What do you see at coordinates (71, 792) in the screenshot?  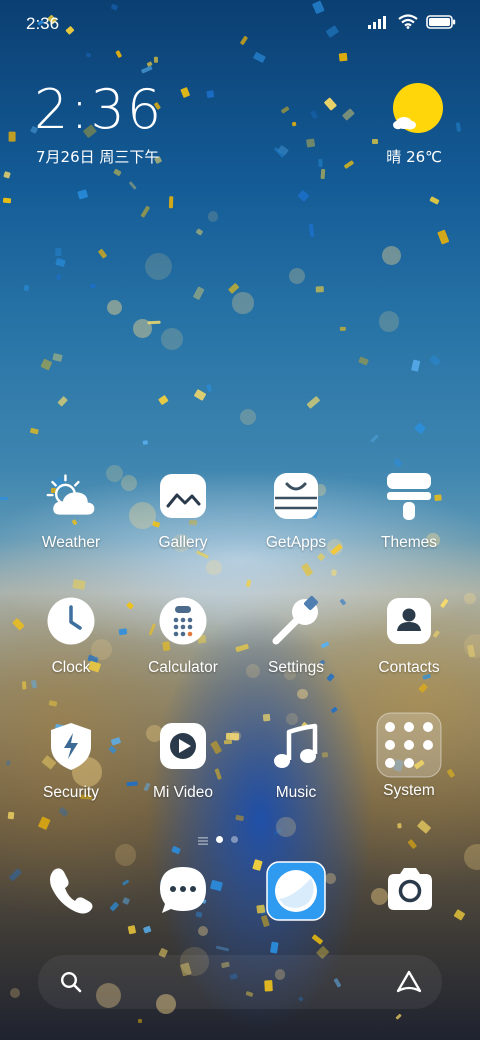 I see `app-label: Security` at bounding box center [71, 792].